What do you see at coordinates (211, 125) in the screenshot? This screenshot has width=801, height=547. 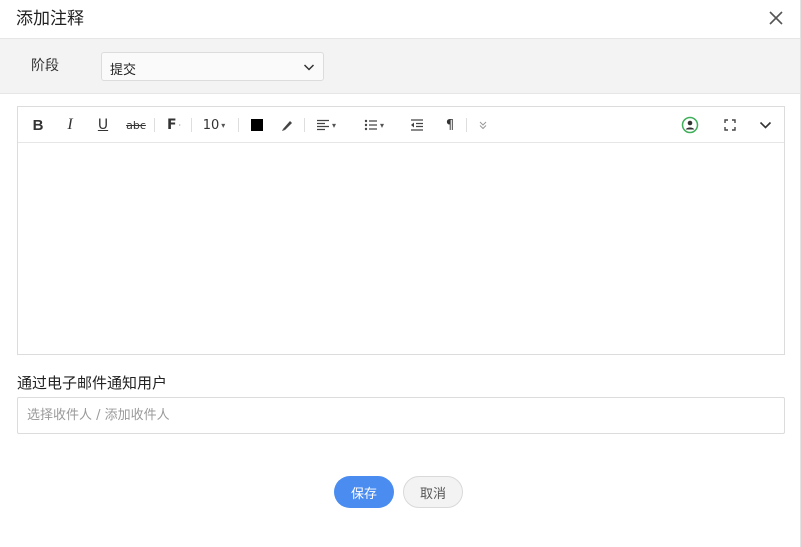 I see `font-size-value: 10` at bounding box center [211, 125].